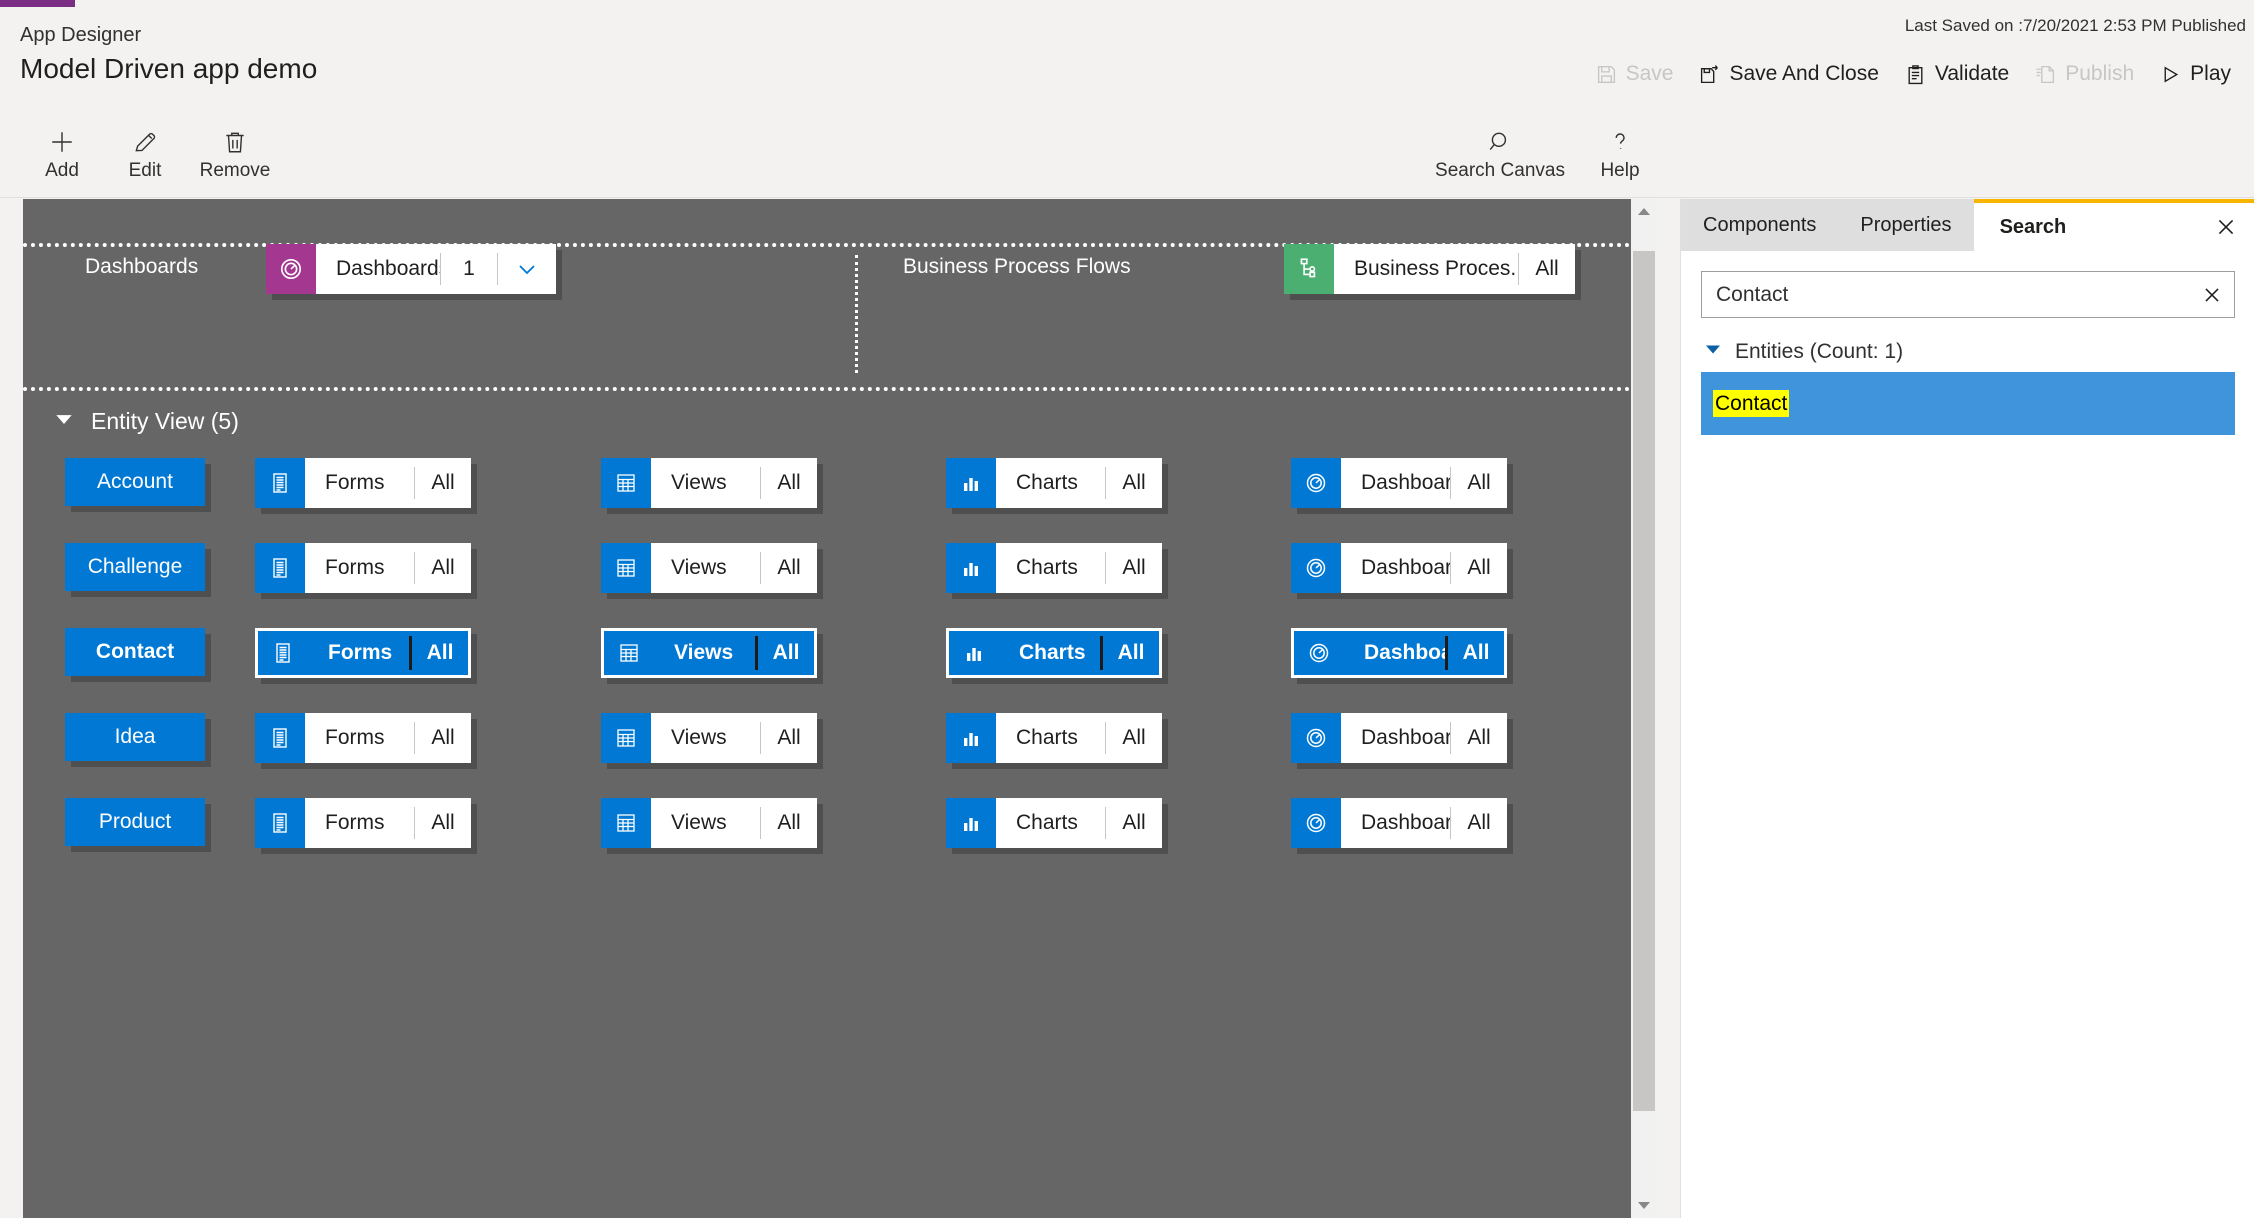  I want to click on entity-button: Account, so click(135, 482).